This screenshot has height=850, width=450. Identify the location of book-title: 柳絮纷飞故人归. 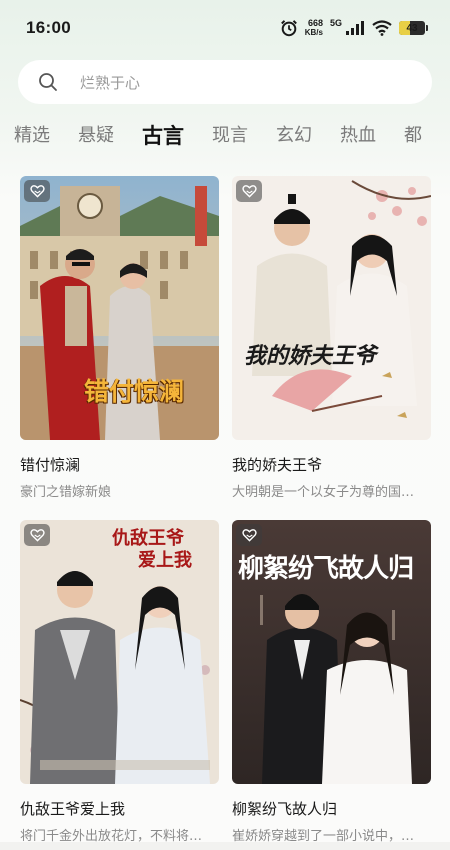
(331, 808).